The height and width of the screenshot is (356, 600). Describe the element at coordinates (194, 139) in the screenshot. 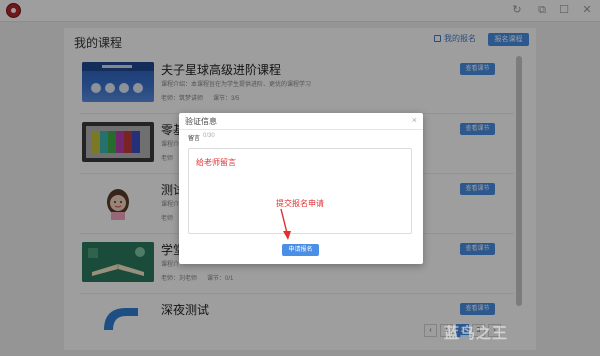

I see `message-label: 留言` at that location.